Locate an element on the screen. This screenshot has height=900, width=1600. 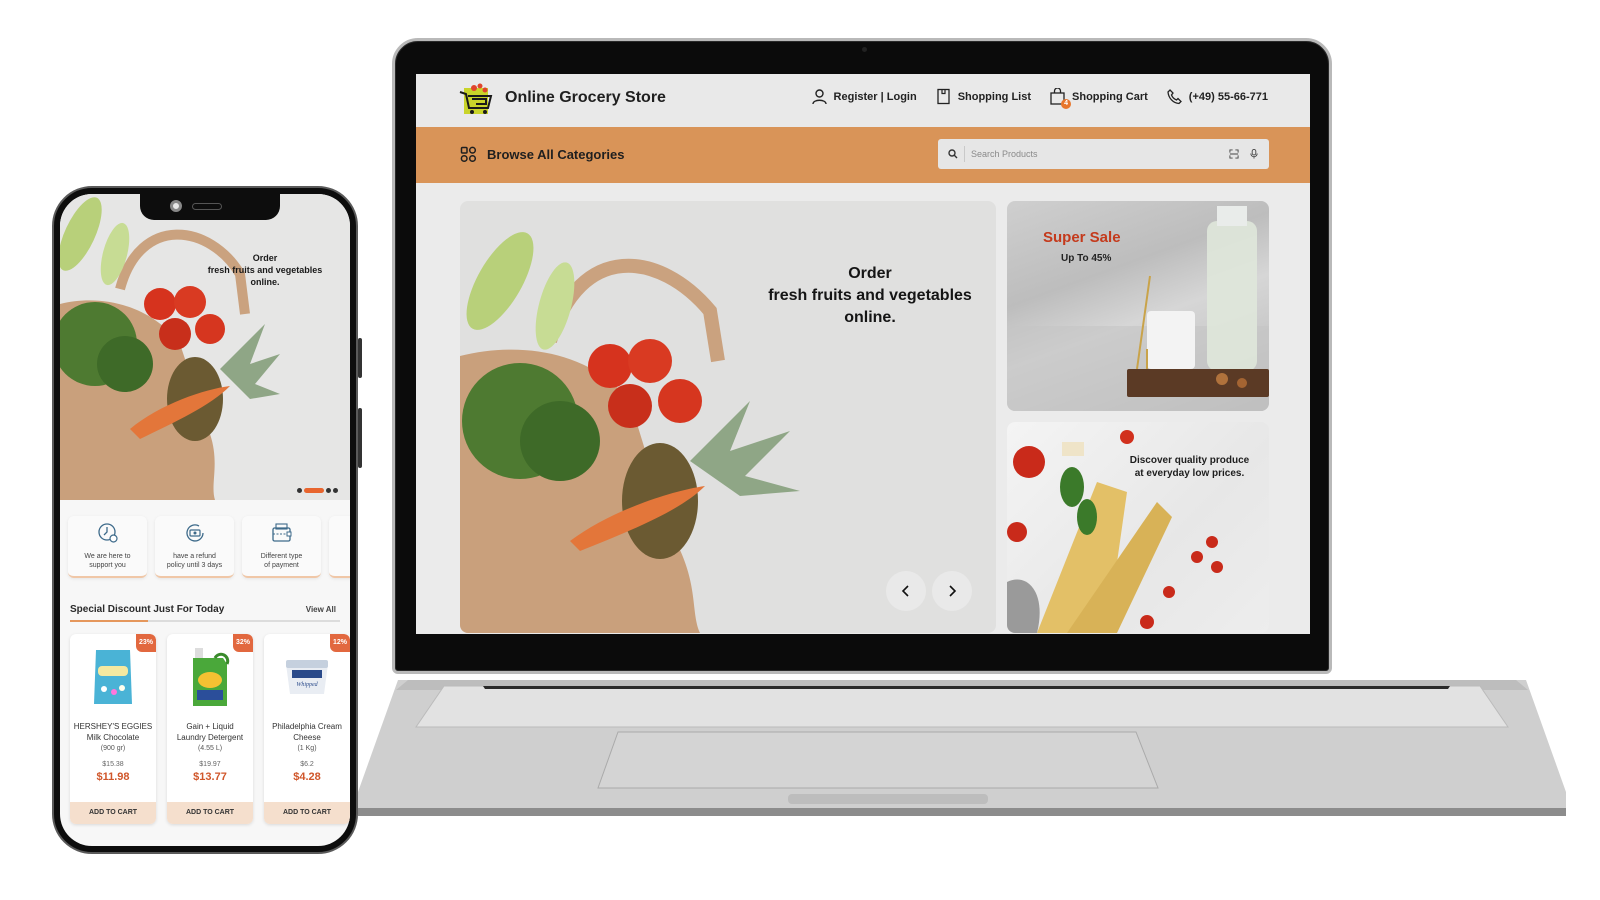
carousel-prev-button is located at coordinates (906, 591).